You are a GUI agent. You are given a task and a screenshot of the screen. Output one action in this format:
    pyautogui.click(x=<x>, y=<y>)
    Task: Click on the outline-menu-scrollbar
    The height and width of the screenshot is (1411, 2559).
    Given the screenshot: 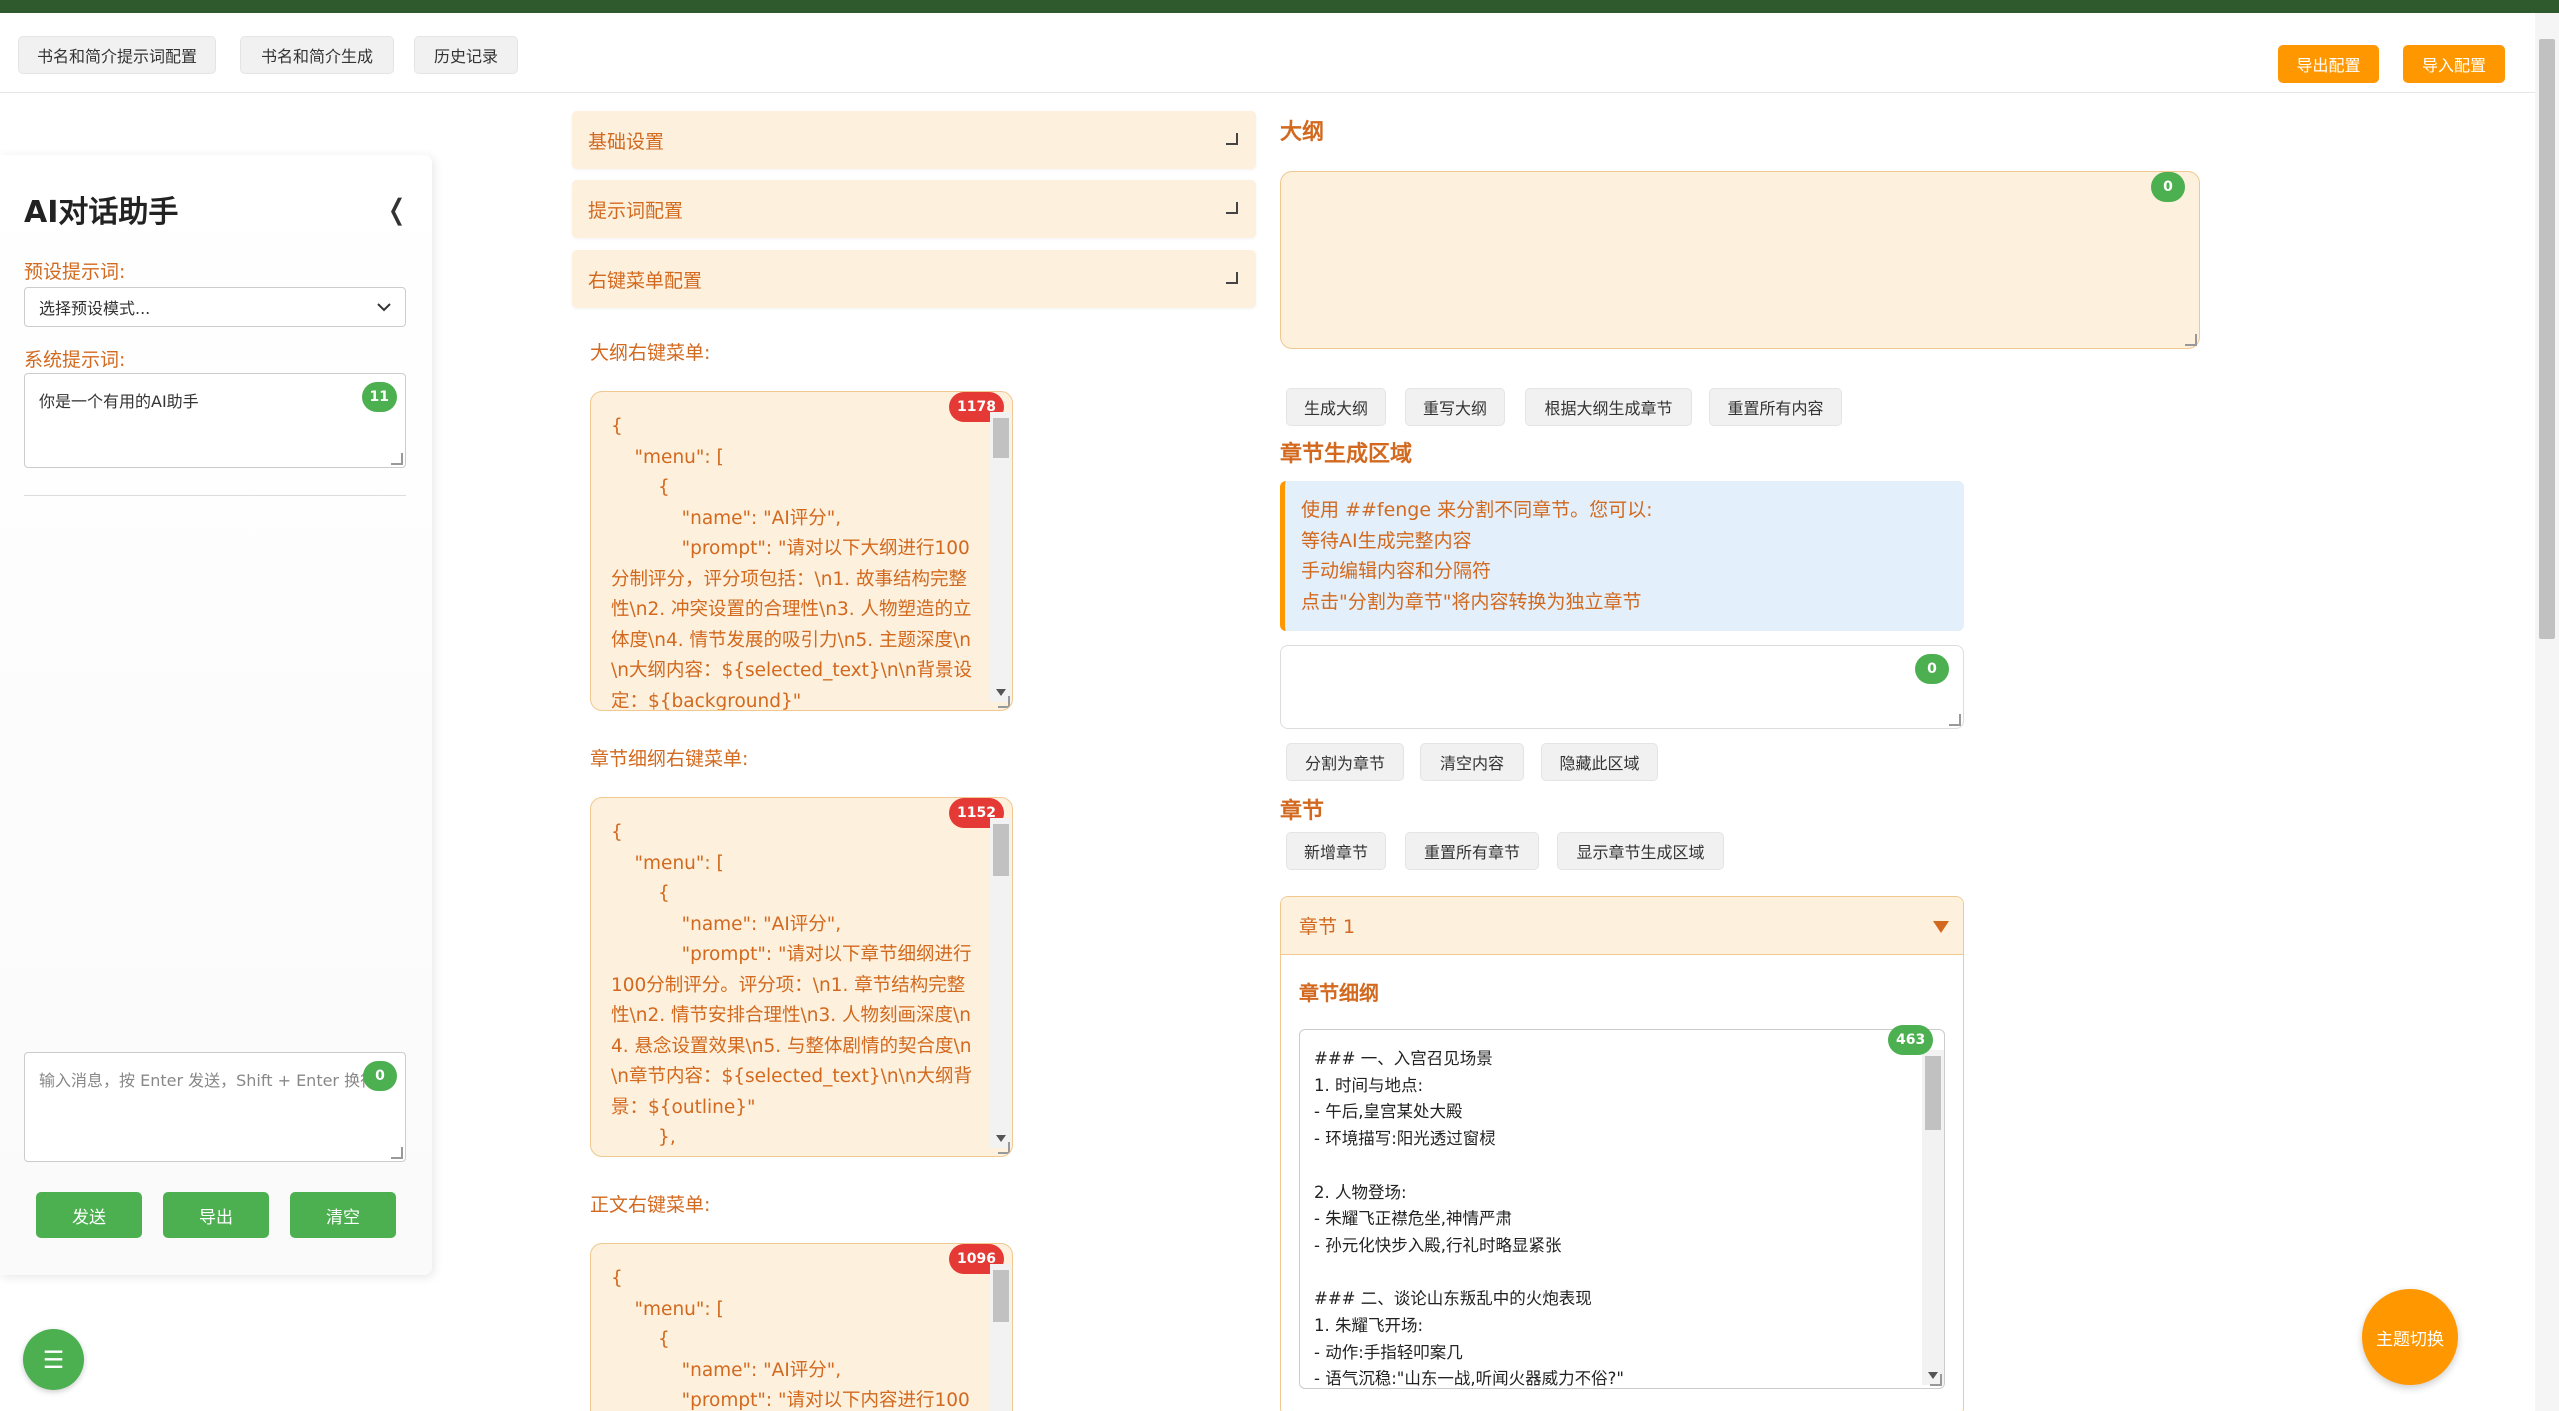 What is the action you would take?
    pyautogui.click(x=1001, y=557)
    